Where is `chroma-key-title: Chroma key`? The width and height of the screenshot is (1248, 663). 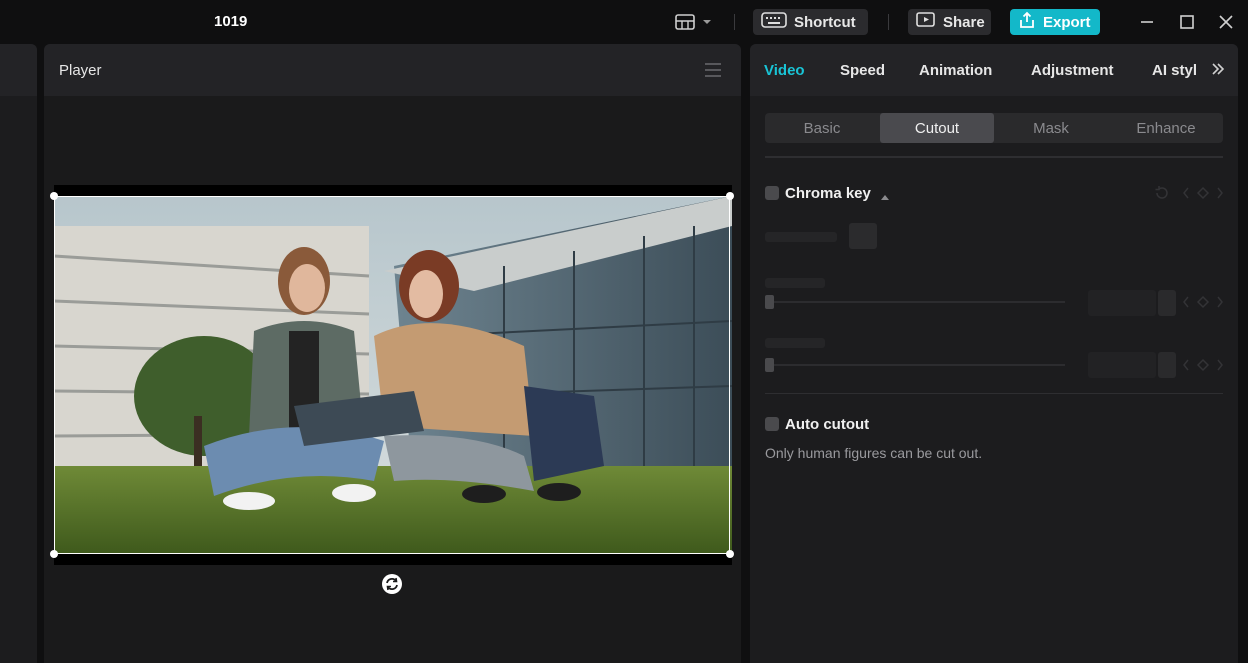
chroma-key-title: Chroma key is located at coordinates (828, 193).